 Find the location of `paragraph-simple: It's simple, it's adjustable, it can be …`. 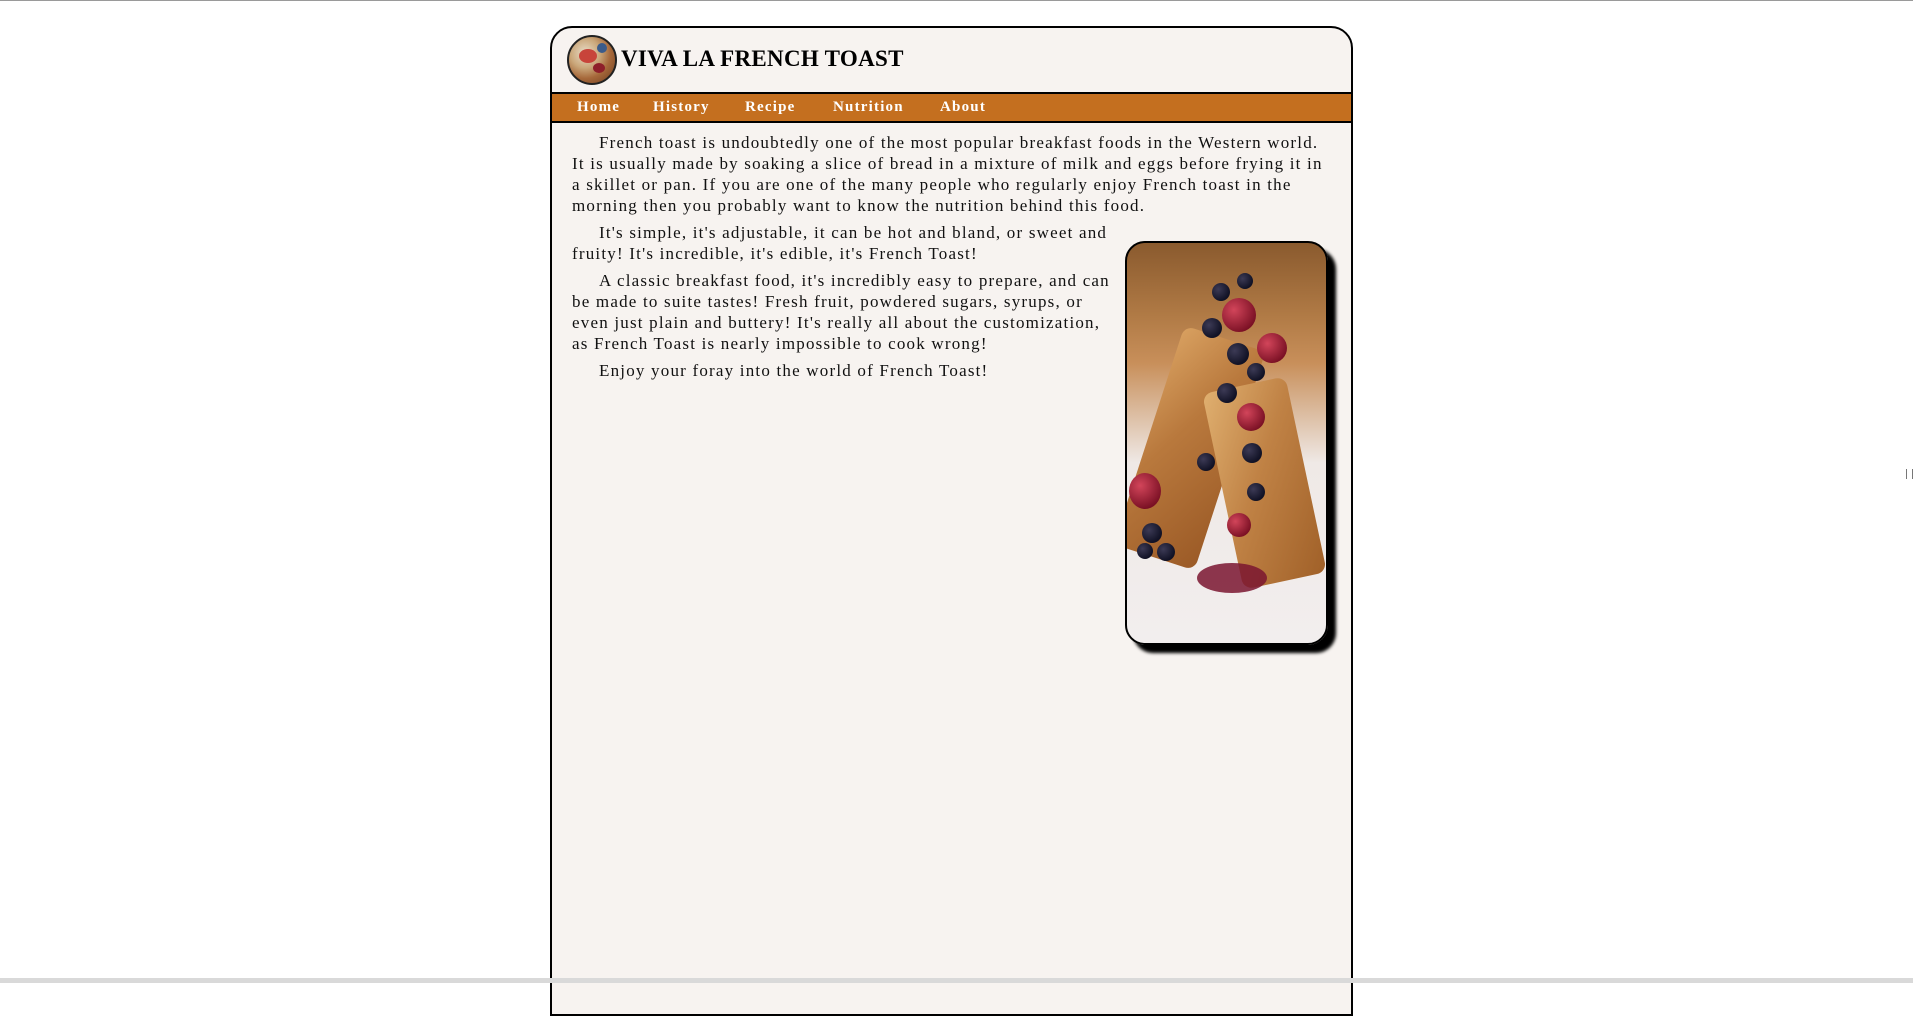

paragraph-simple: It's simple, it's adjustable, it can be … is located at coordinates (840, 243).